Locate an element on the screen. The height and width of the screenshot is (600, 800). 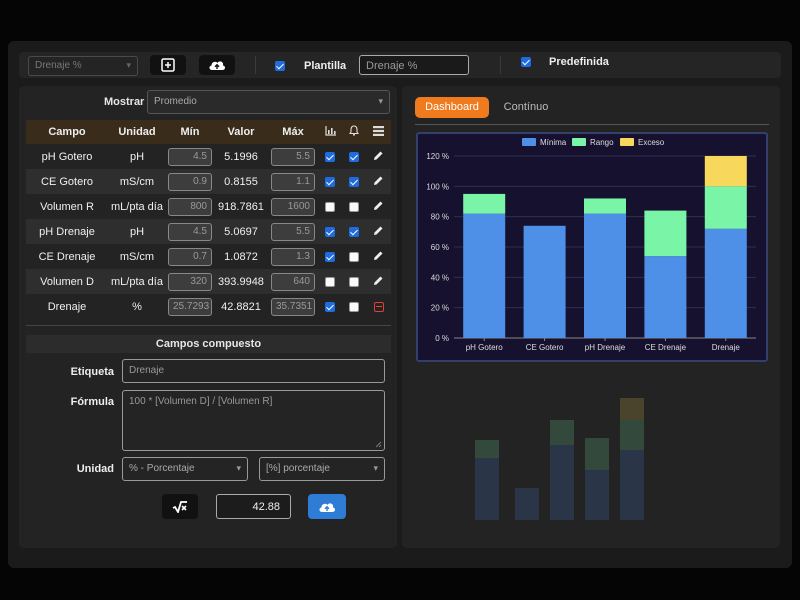
max-input: 640 is located at coordinates (293, 281).